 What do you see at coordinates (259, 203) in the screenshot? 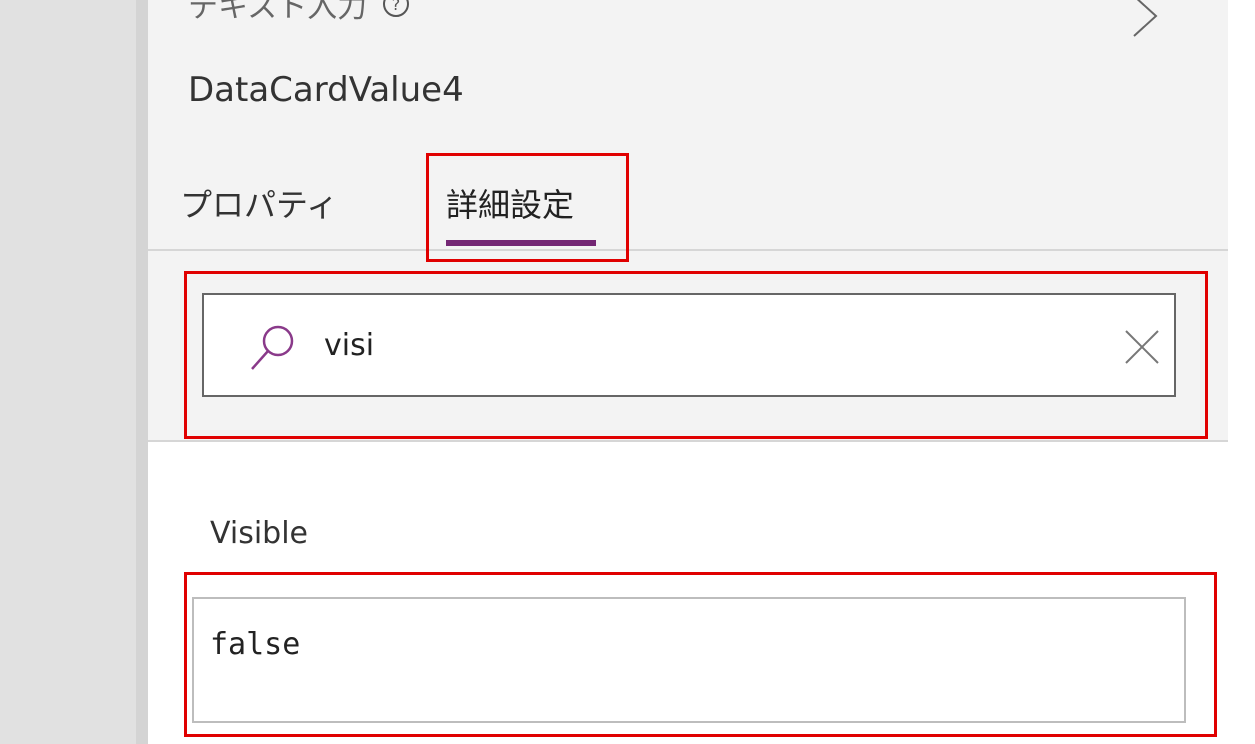
I see `tab-properties: プロパティ` at bounding box center [259, 203].